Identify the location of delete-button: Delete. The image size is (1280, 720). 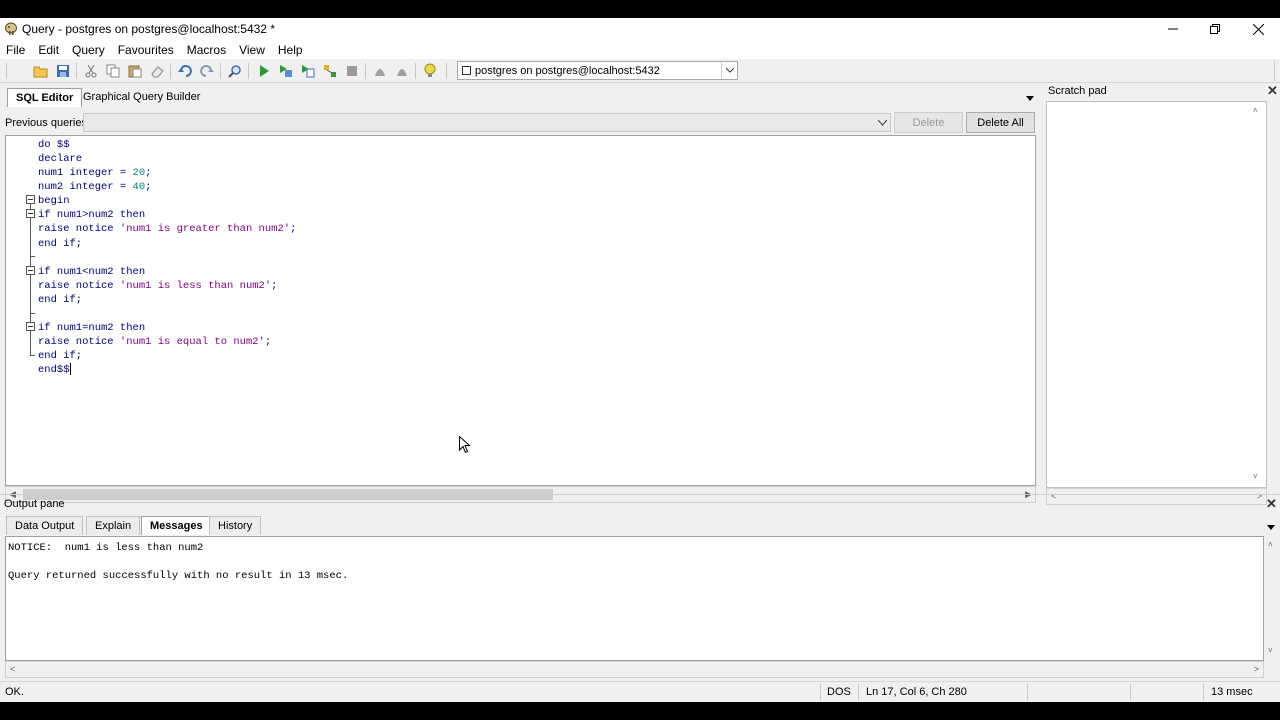
(928, 122).